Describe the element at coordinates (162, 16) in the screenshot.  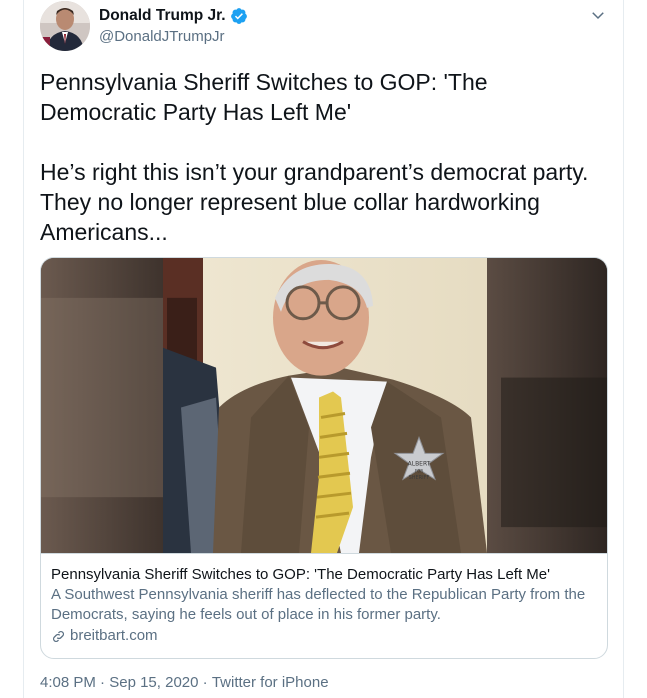
I see `author-name: Donald Trump Jr.` at that location.